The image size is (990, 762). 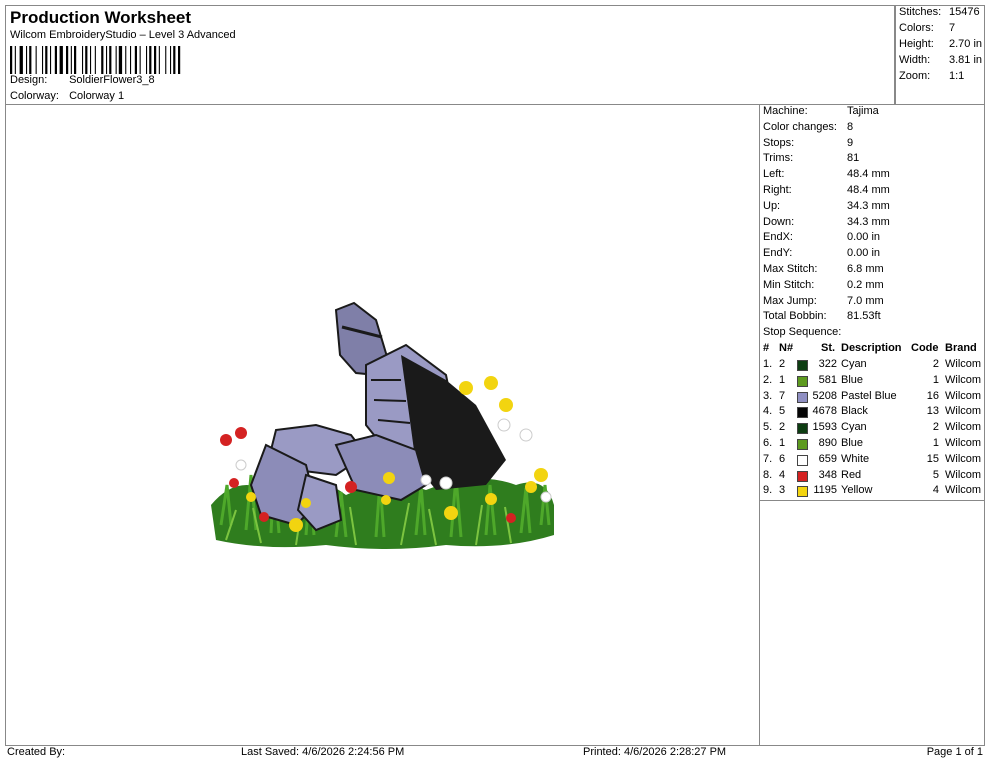 What do you see at coordinates (34, 96) in the screenshot?
I see `colorway-label: Colorway:` at bounding box center [34, 96].